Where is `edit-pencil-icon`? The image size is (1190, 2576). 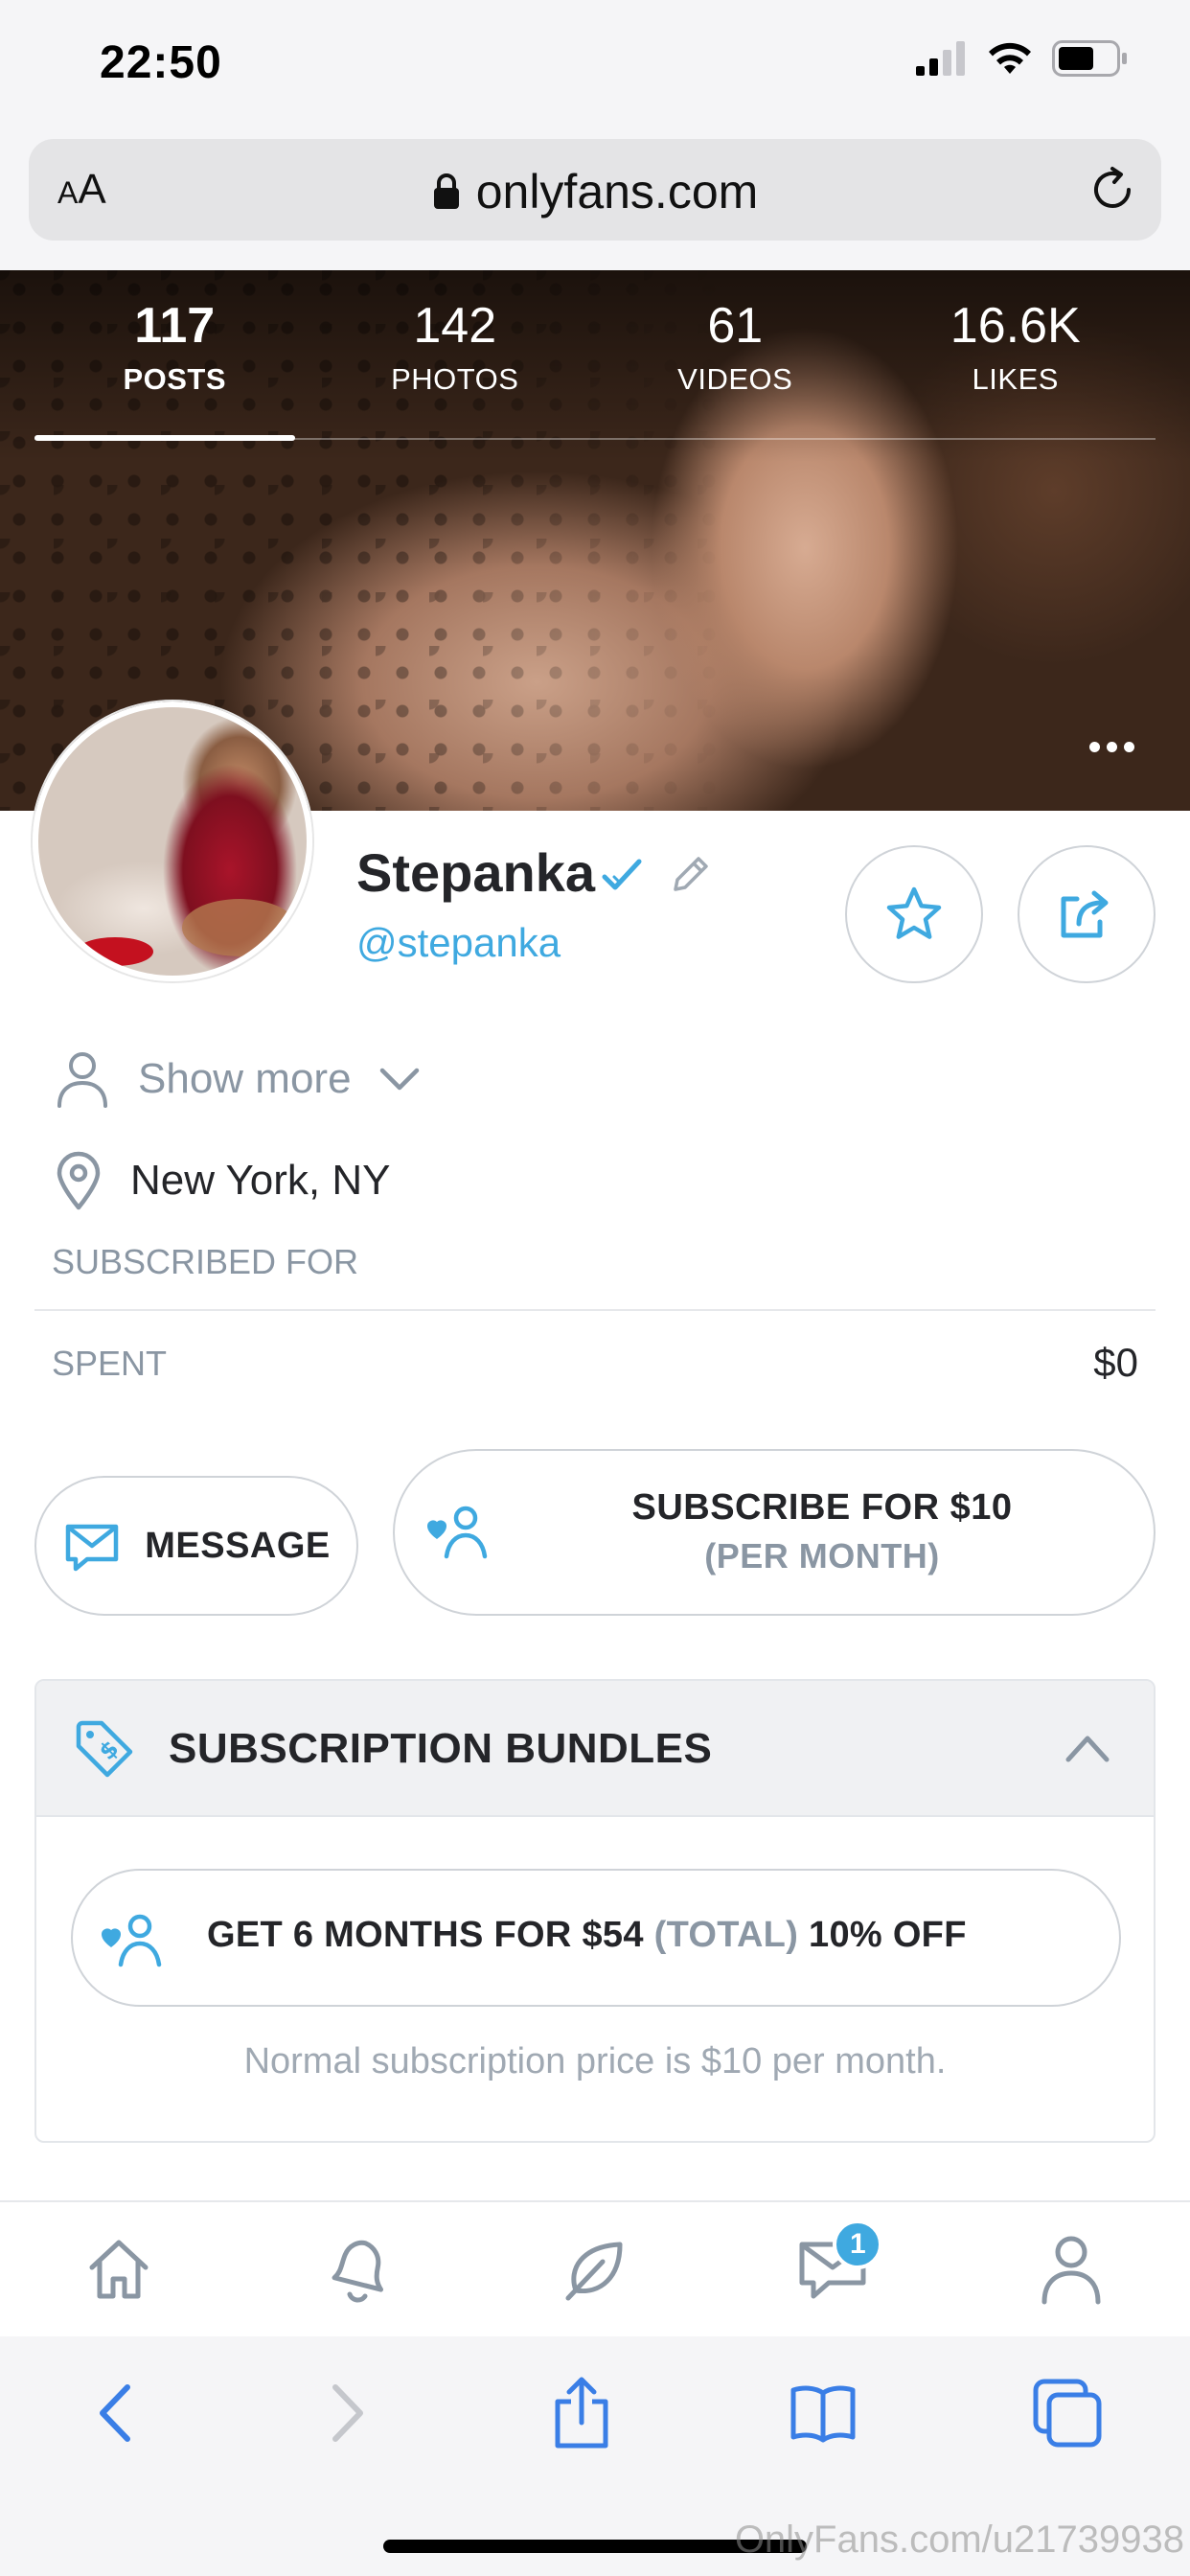 edit-pencil-icon is located at coordinates (690, 875).